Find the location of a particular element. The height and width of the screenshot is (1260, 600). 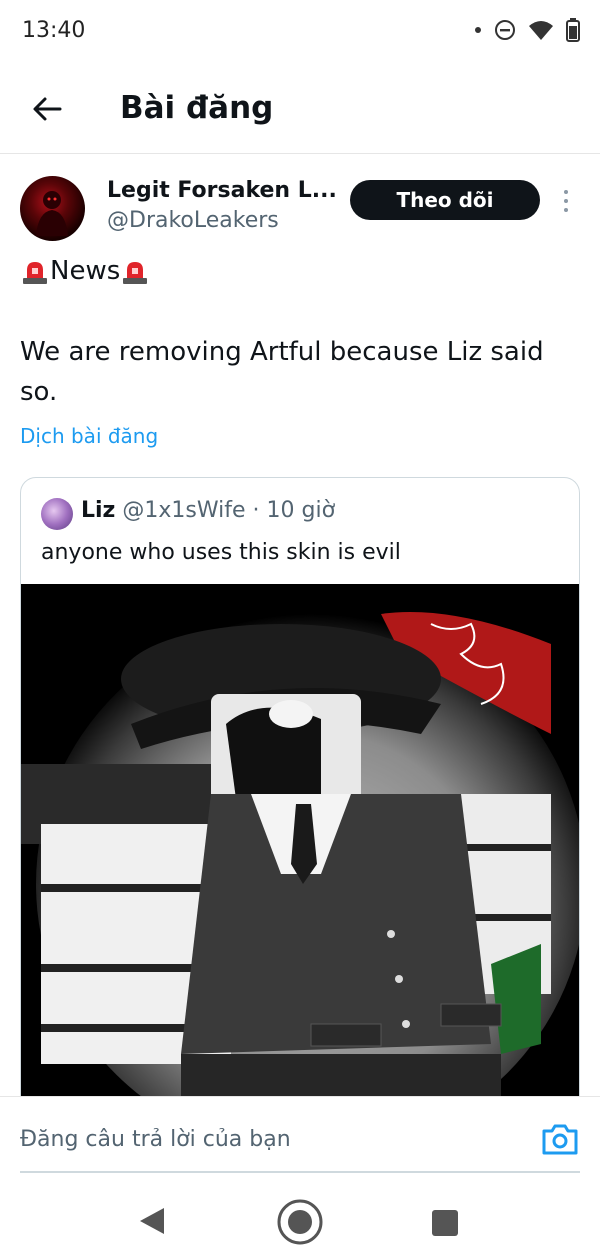

page-title: Bài đăng is located at coordinates (197, 108).